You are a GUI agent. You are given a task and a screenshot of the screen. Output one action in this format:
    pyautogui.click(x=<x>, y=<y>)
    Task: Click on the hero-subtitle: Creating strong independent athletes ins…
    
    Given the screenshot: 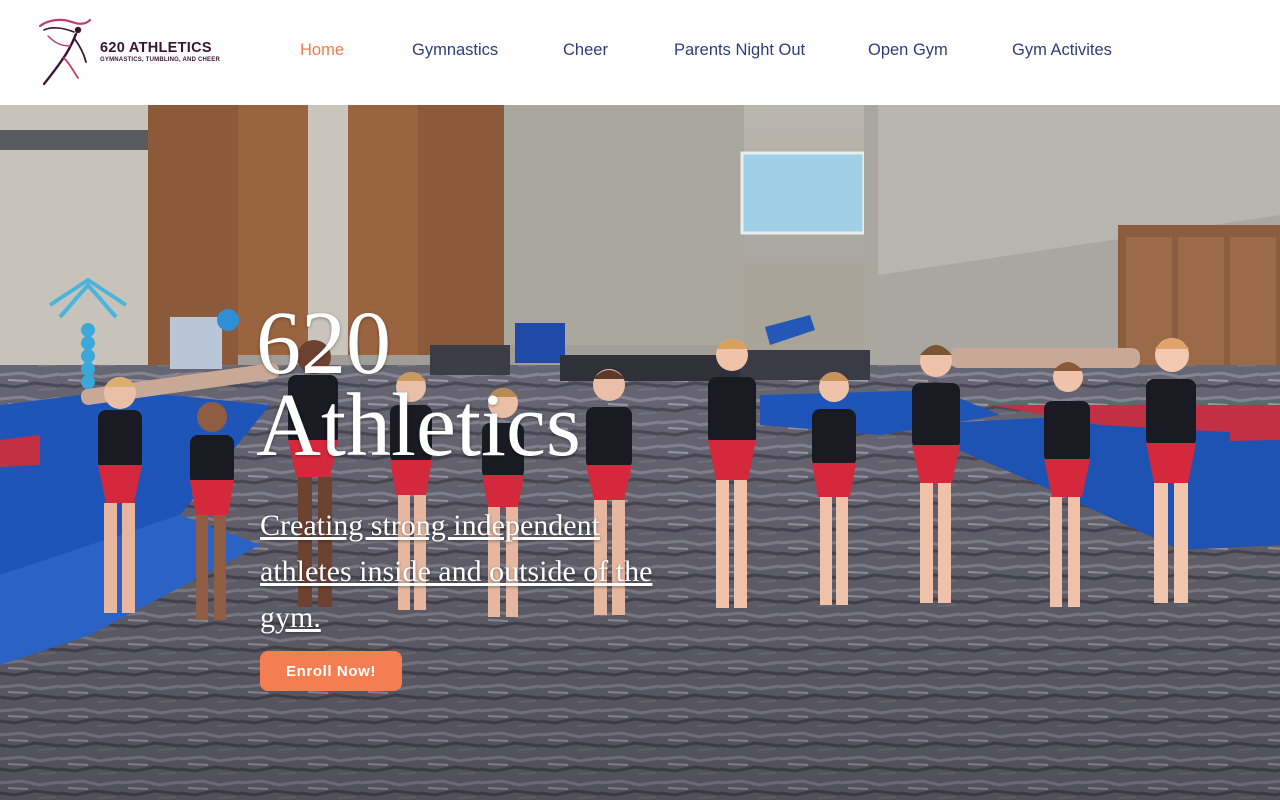 What is the action you would take?
    pyautogui.click(x=460, y=572)
    